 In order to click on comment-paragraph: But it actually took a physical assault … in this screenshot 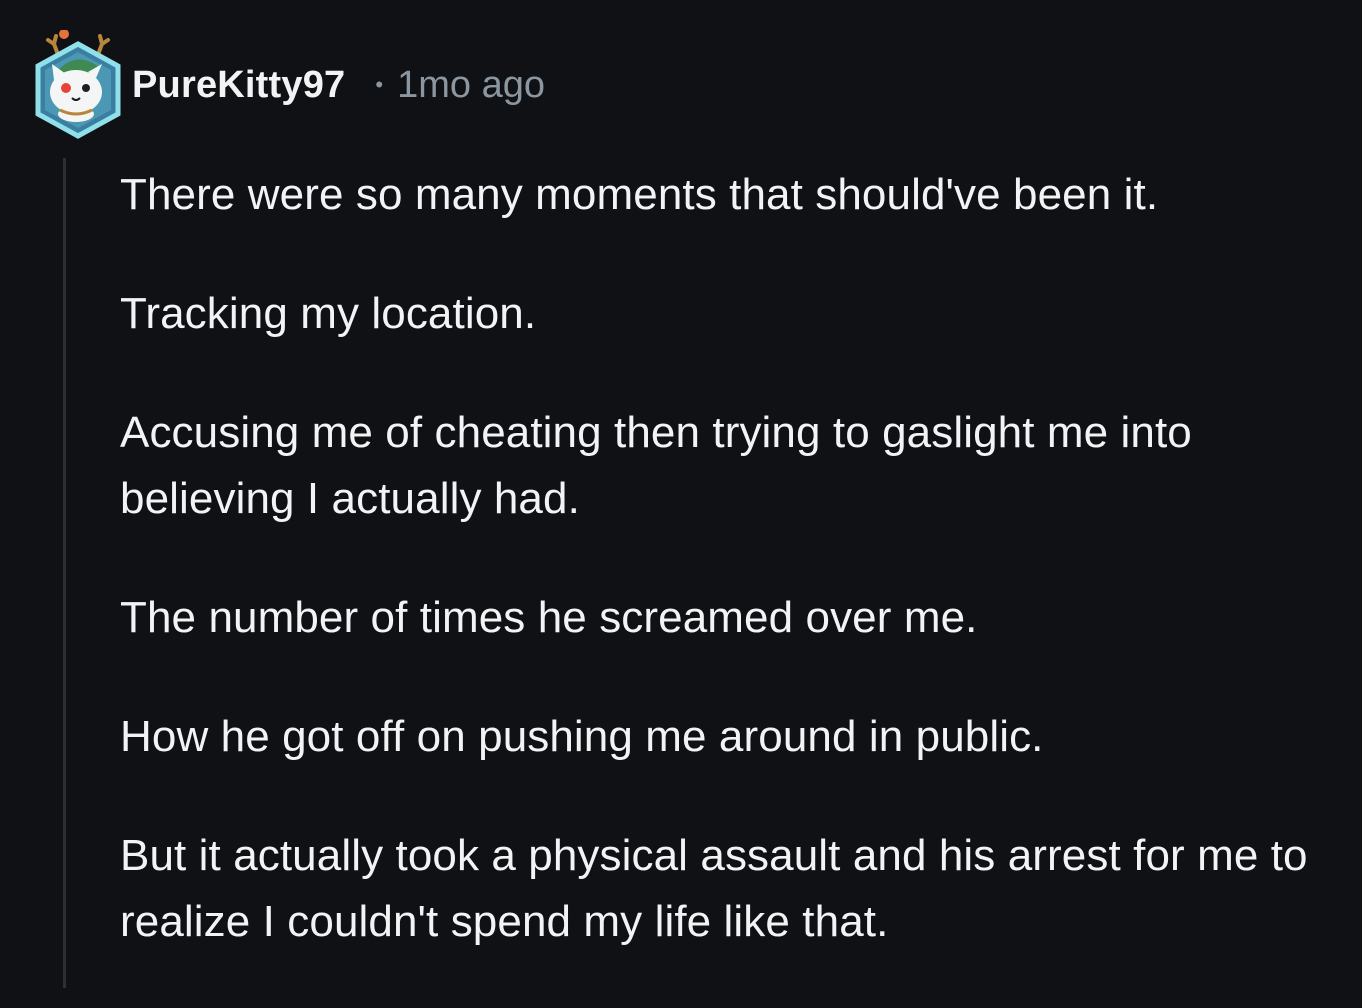, I will do `click(714, 888)`.